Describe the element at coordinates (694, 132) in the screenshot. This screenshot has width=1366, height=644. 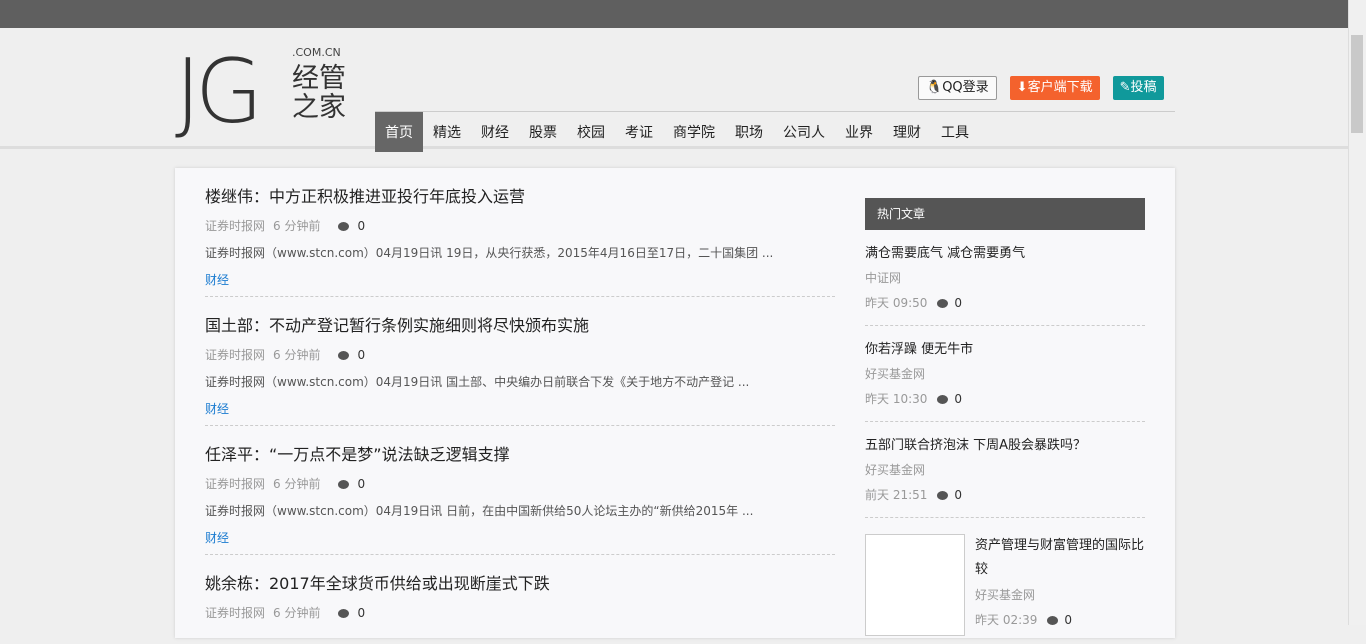
I see `nav-item: 商学院` at that location.